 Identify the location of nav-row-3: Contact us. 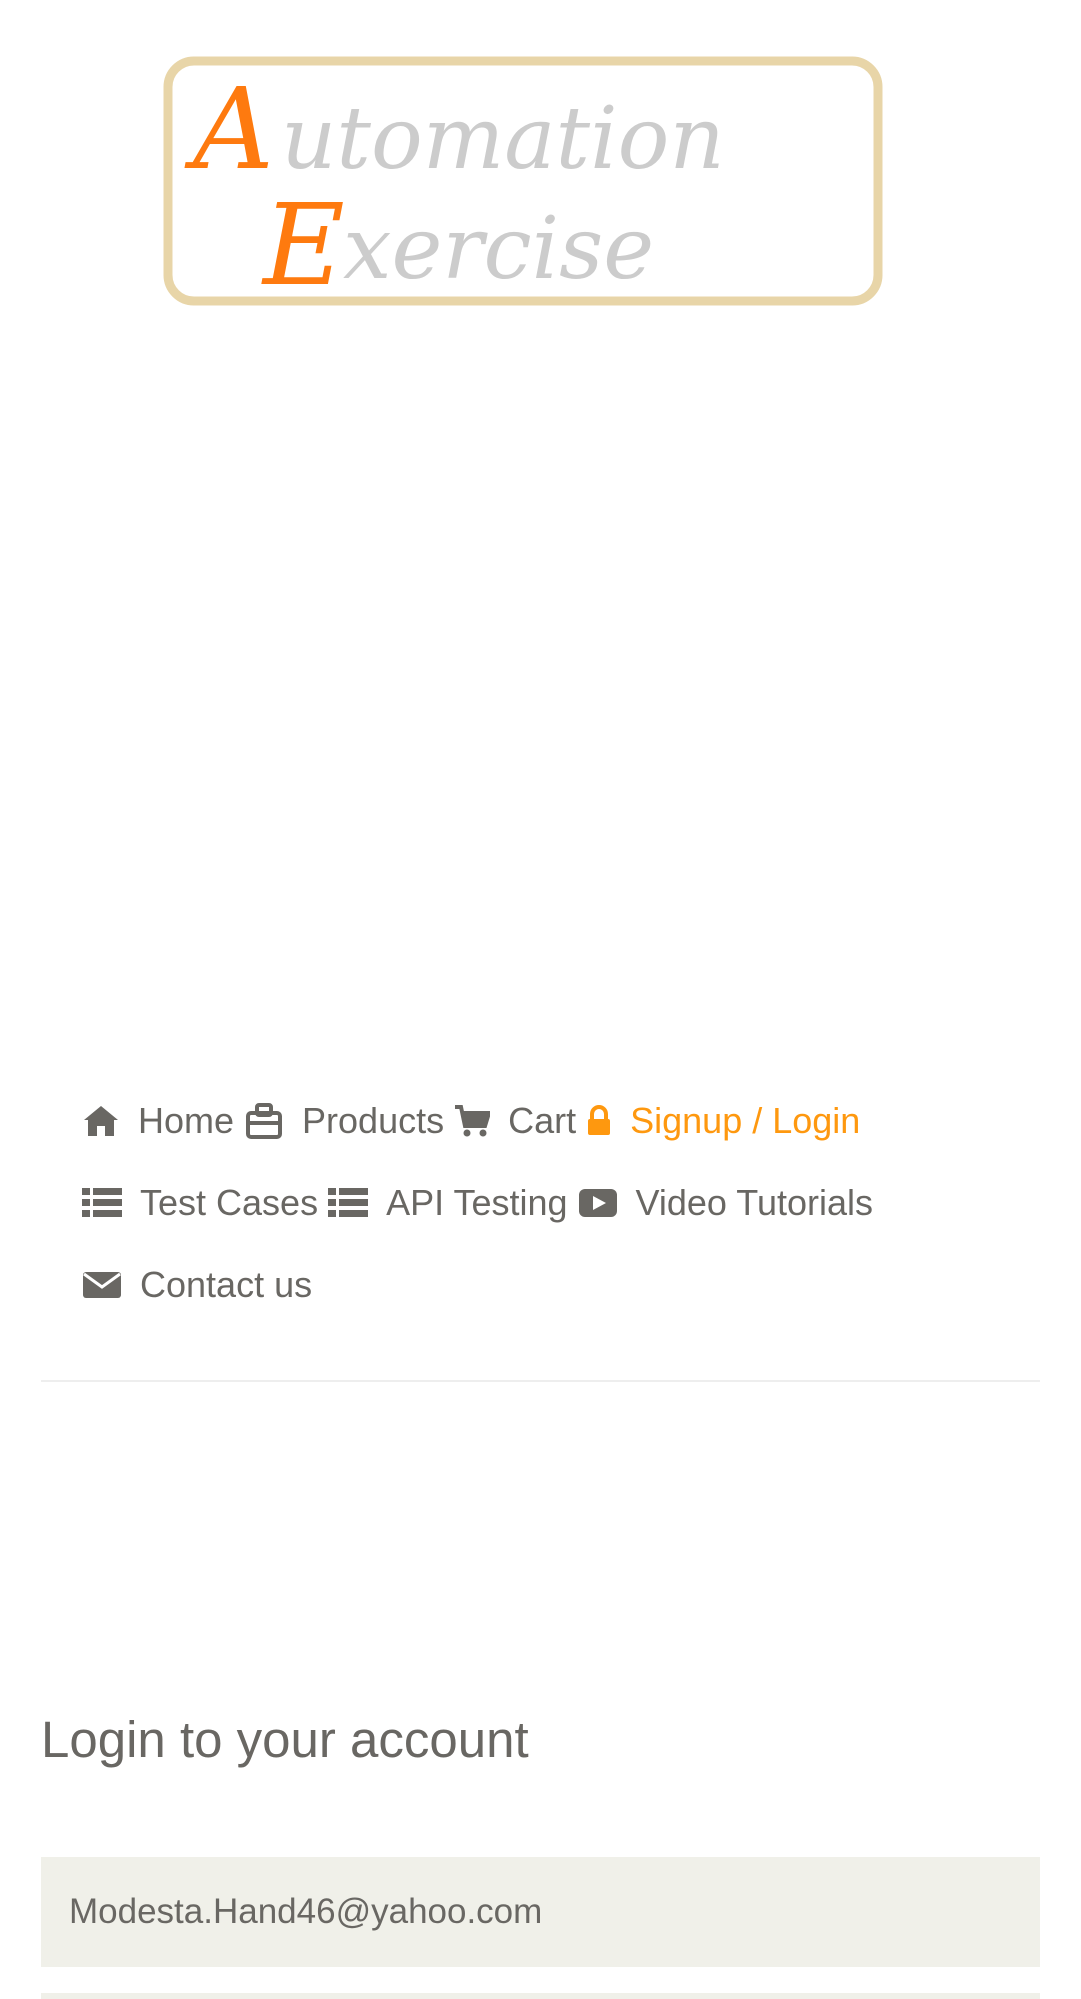
(532, 1285).